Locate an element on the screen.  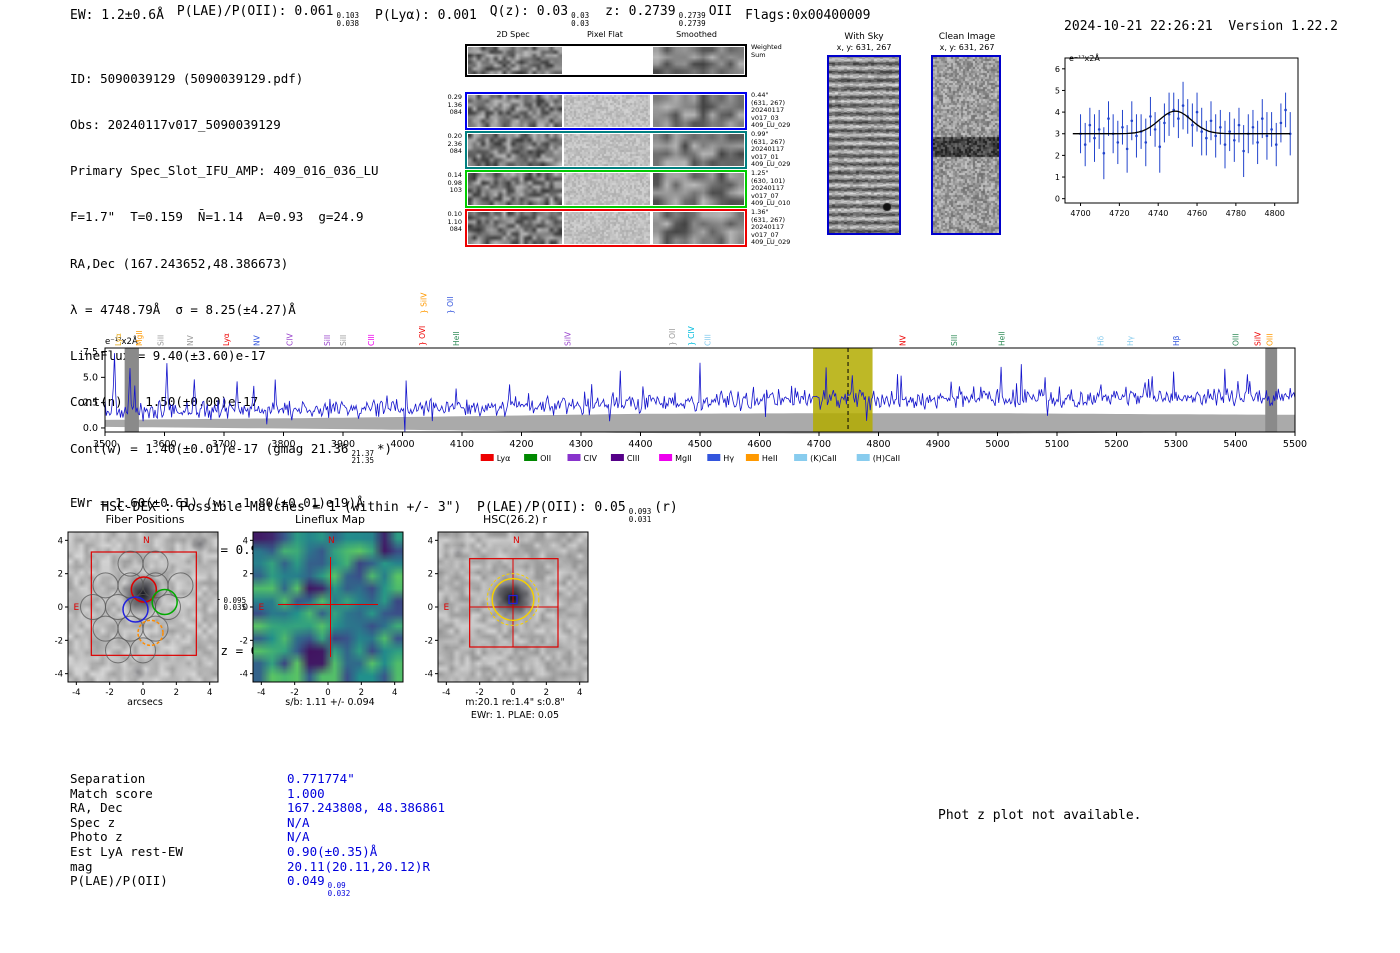
y-tick-label: 0.0 is located at coordinates (90, 428).